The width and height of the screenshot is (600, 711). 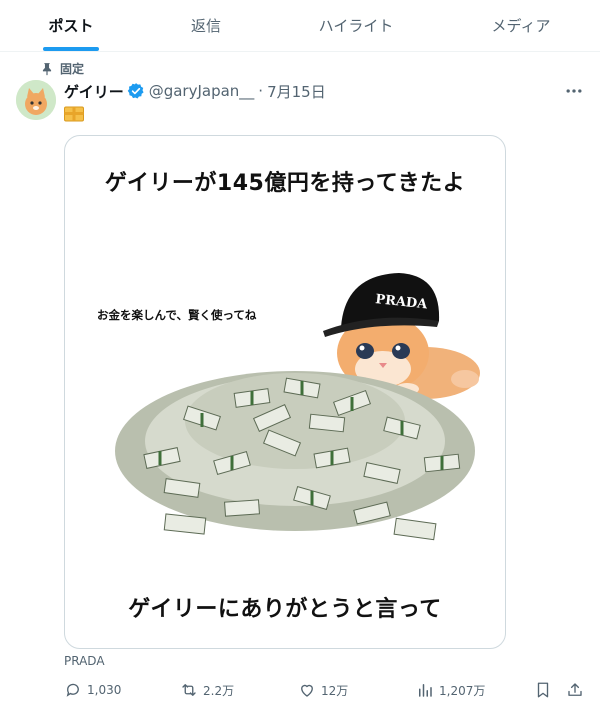 I want to click on money-pile-illustration, so click(x=295, y=456).